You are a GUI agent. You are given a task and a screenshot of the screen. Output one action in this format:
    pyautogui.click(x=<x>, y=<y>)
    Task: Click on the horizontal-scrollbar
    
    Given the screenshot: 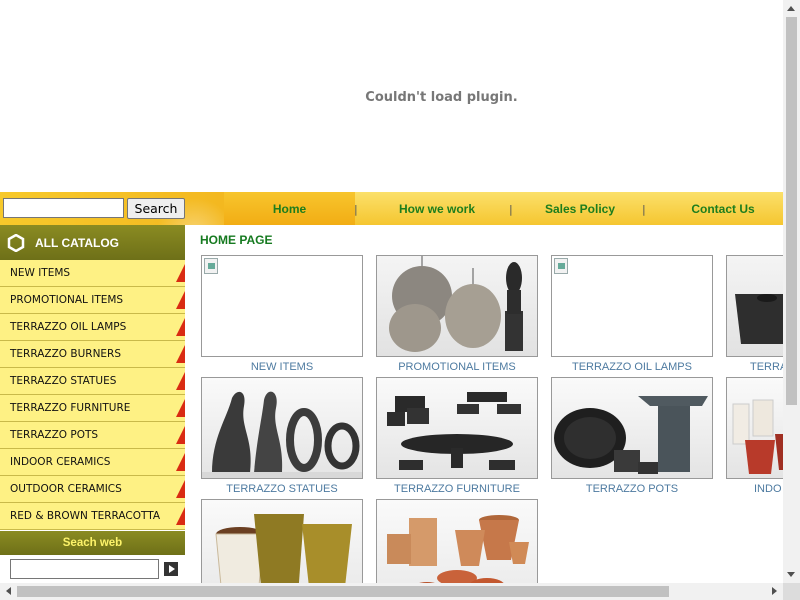 What is the action you would take?
    pyautogui.click(x=391, y=591)
    